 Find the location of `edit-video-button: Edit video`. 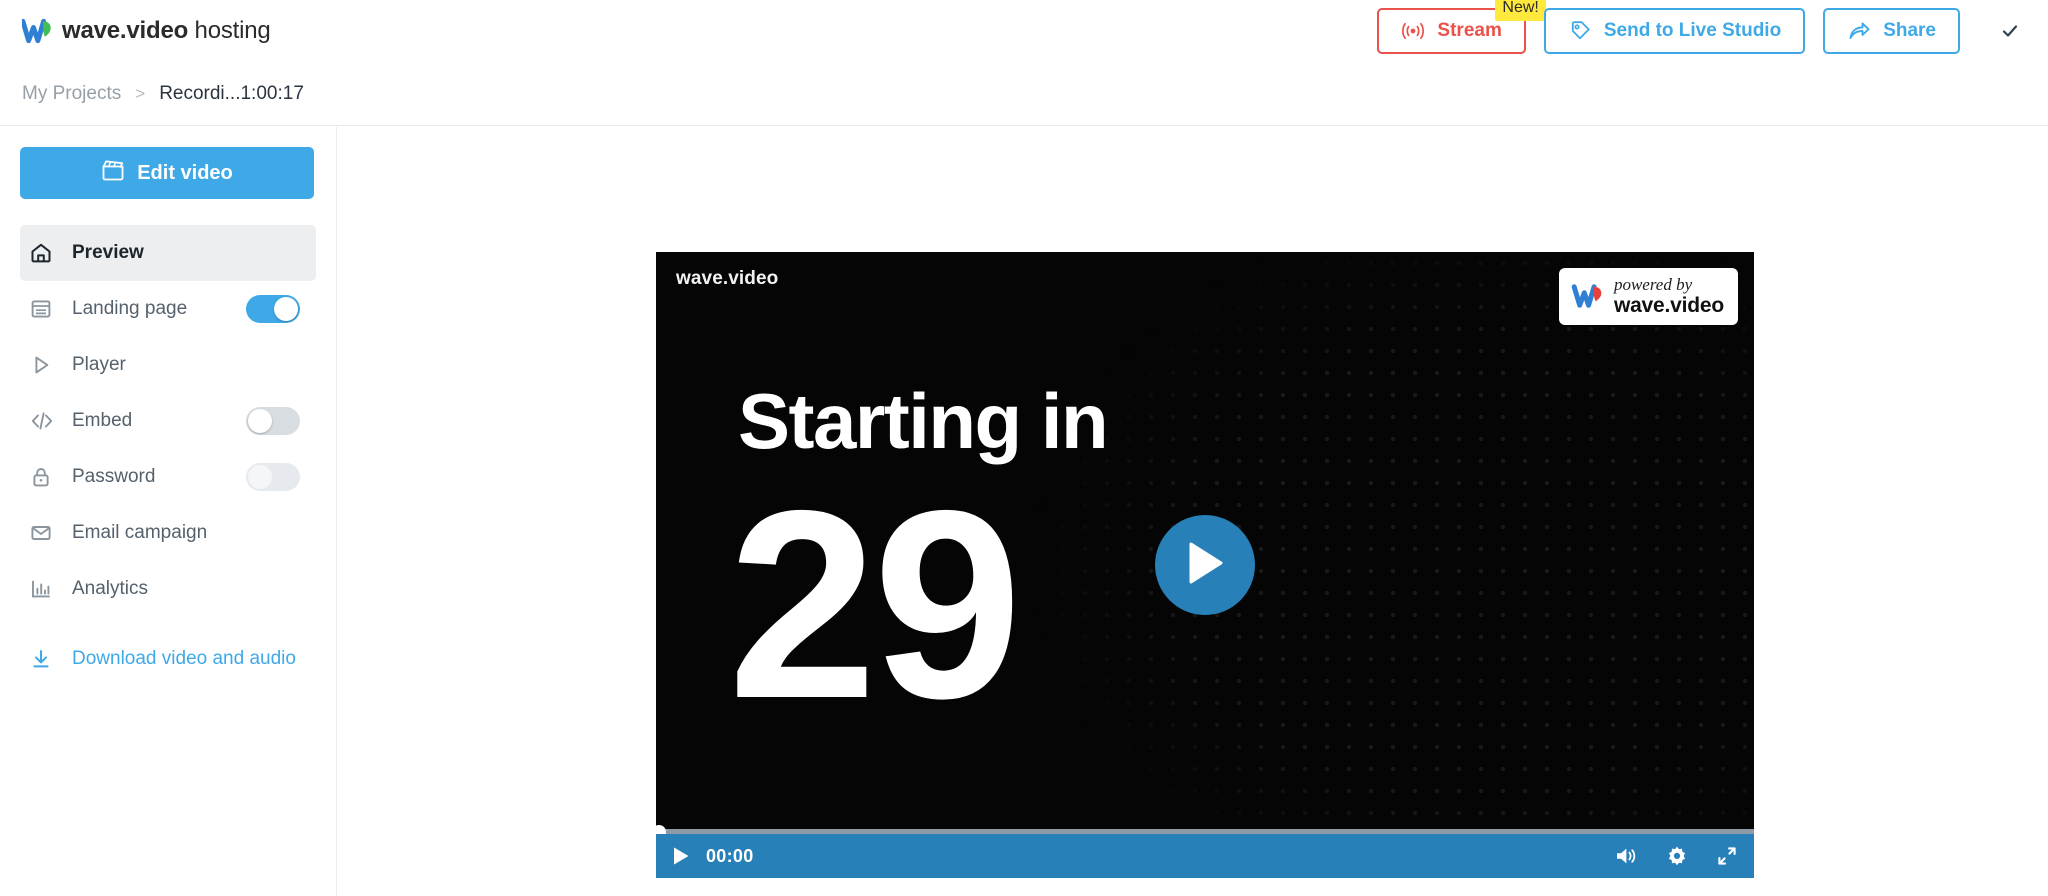

edit-video-button: Edit video is located at coordinates (167, 173).